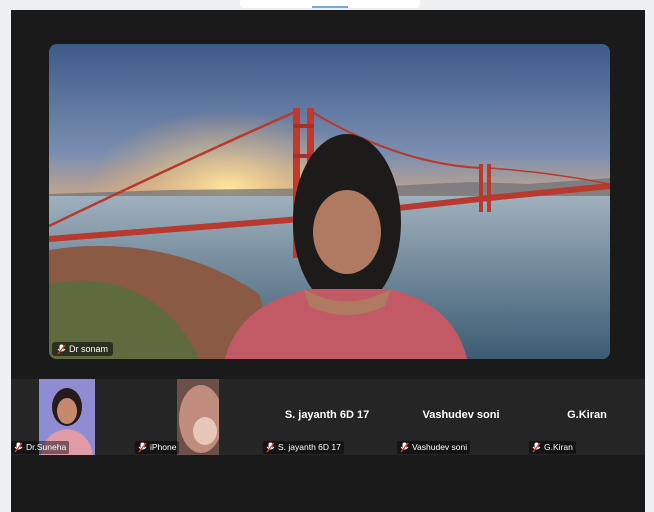 The image size is (654, 512). I want to click on participant-tile-5: G.Kiran G.Kiran, so click(587, 417).